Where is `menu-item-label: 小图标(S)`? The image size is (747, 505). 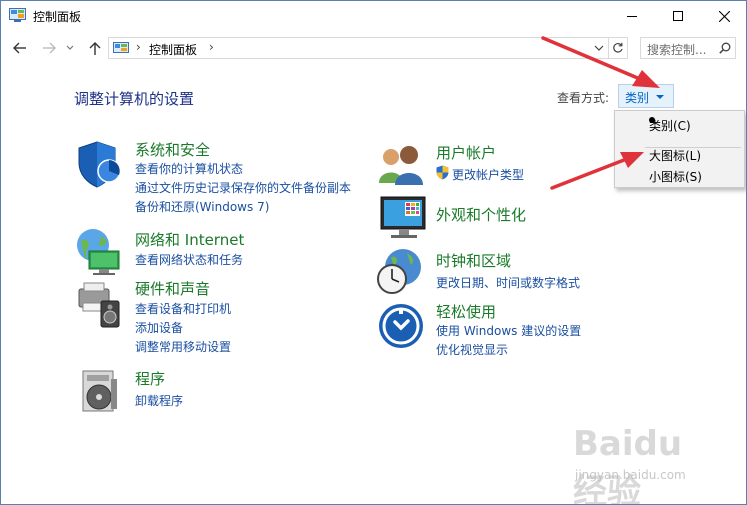 menu-item-label: 小图标(S) is located at coordinates (675, 177).